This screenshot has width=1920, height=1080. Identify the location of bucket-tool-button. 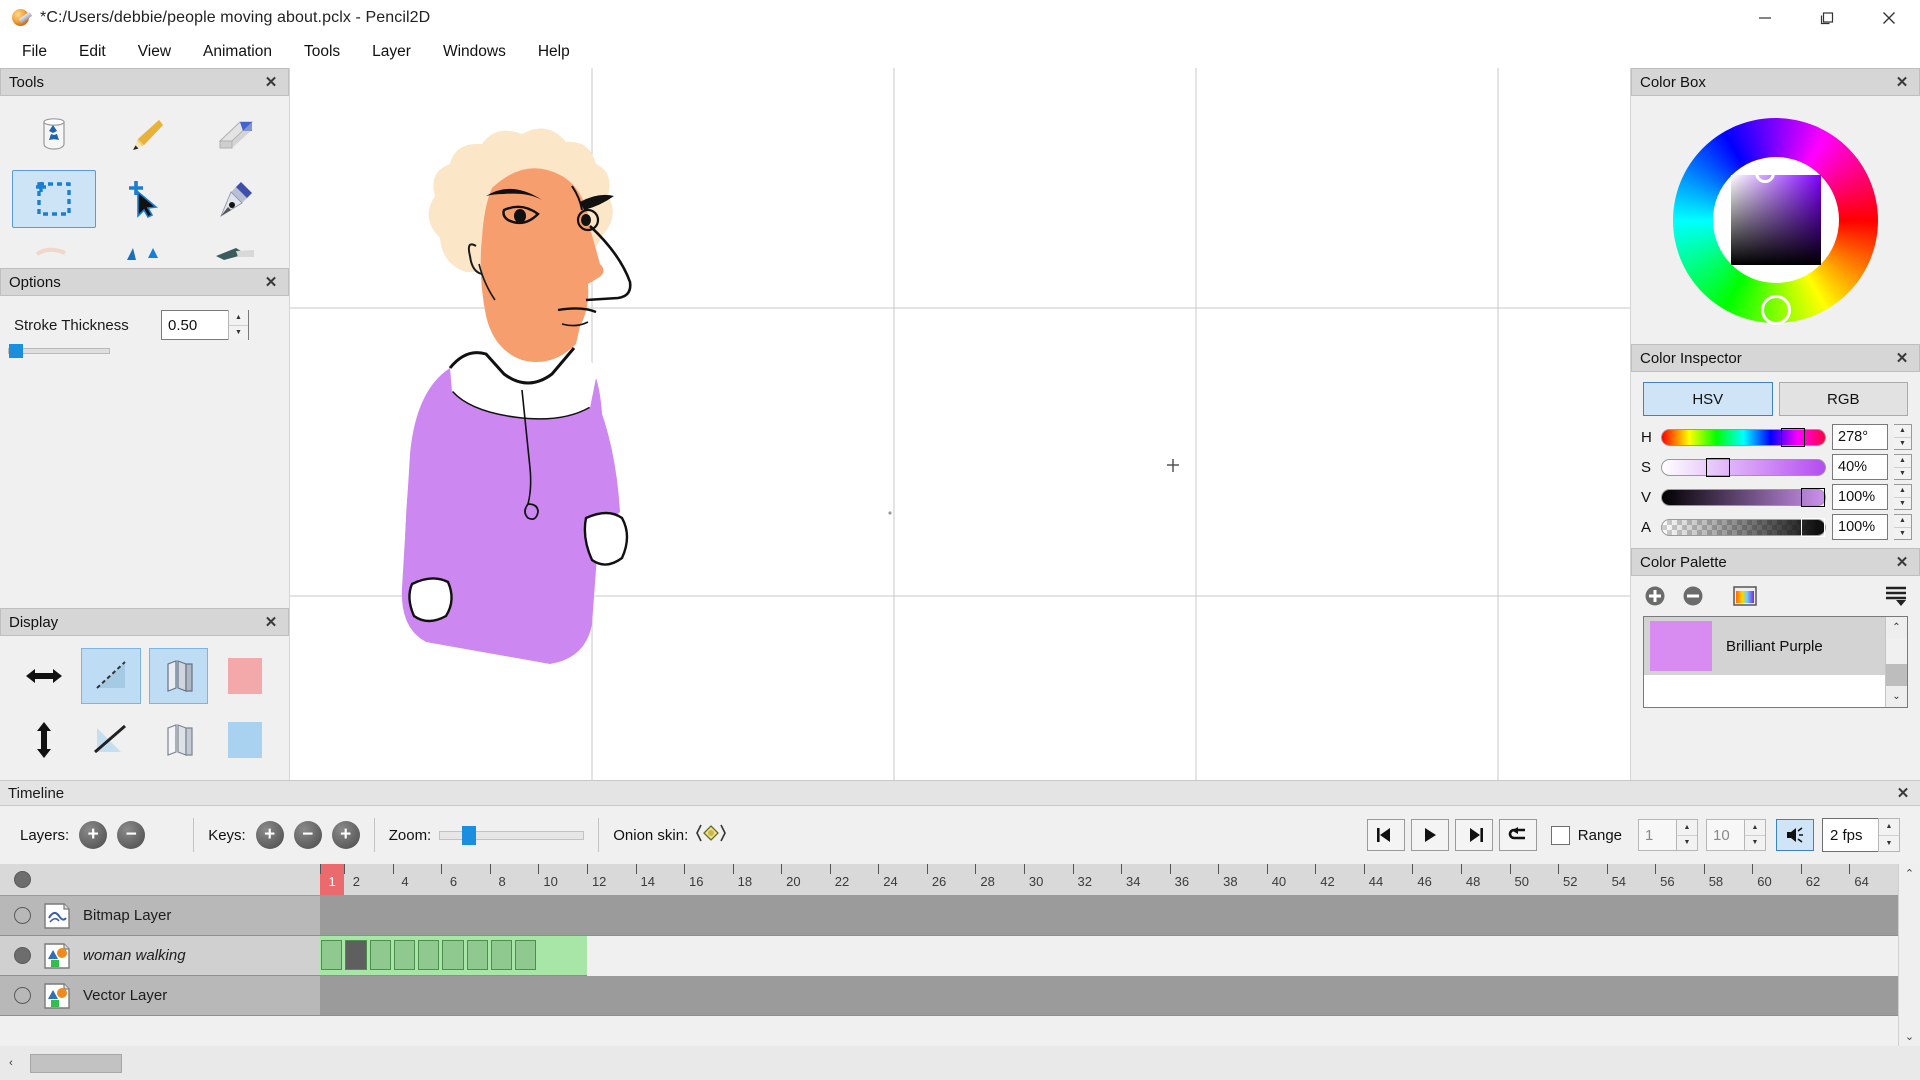
(54, 135).